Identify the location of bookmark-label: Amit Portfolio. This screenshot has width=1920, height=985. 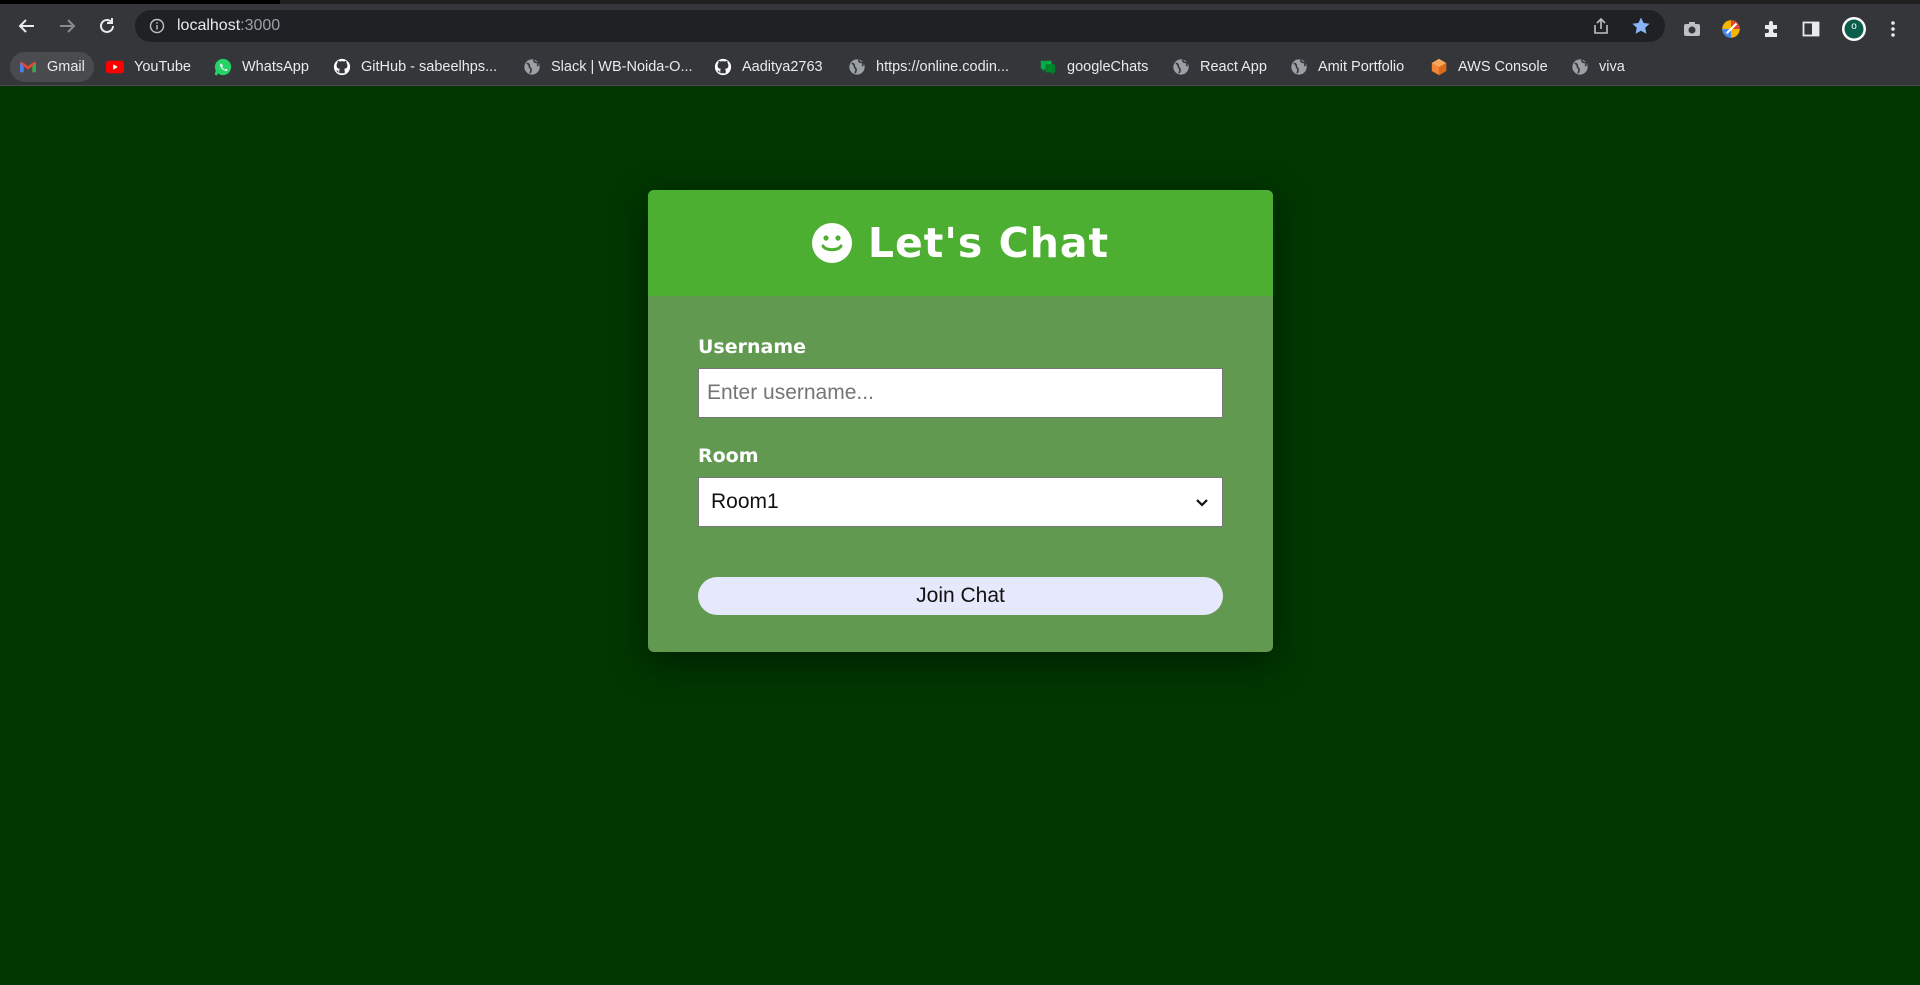
(1361, 67).